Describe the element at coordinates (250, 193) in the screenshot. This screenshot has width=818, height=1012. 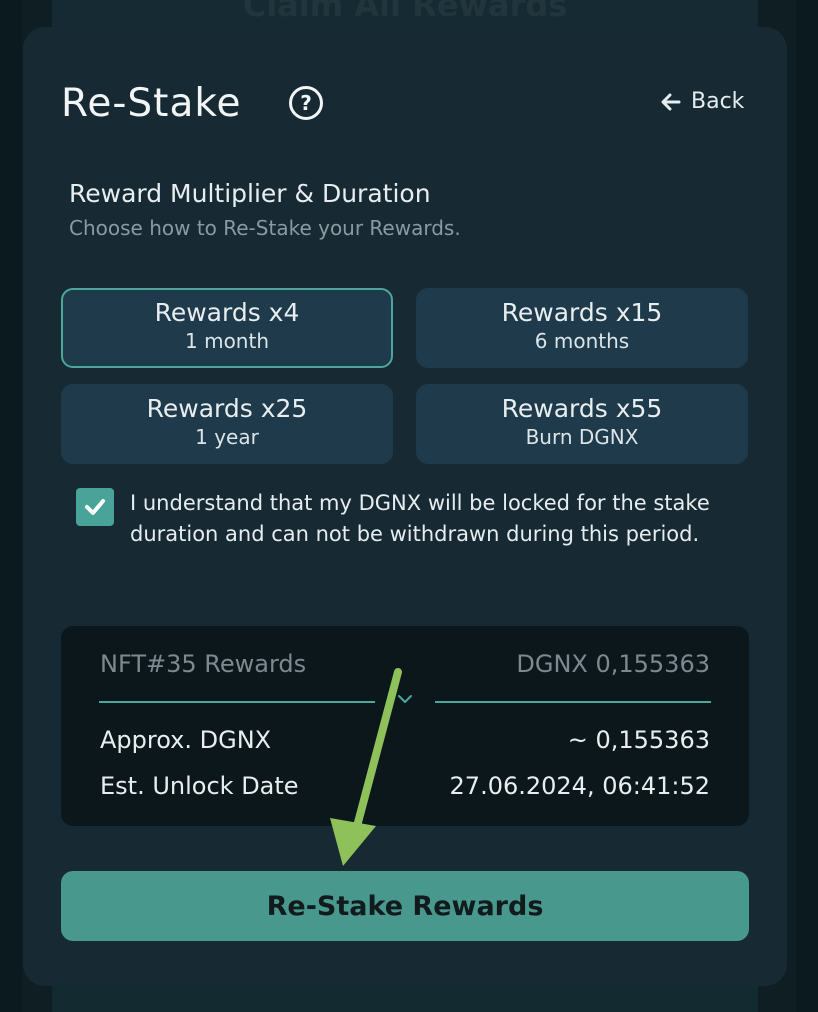
I see `section-title: Reward Multiplier & Duration` at that location.